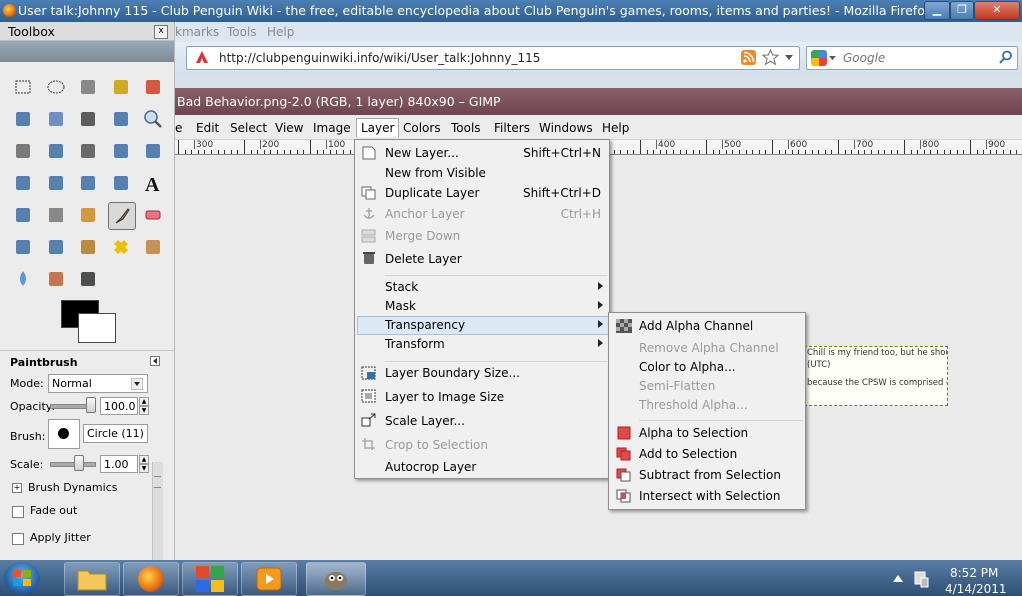 Image resolution: width=1022 pixels, height=596 pixels. I want to click on clock-time: 8:52 PM, so click(974, 573).